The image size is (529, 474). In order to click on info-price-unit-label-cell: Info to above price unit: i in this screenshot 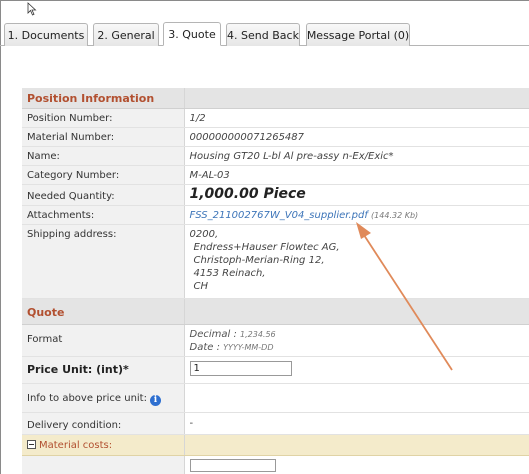, I will do `click(103, 398)`.